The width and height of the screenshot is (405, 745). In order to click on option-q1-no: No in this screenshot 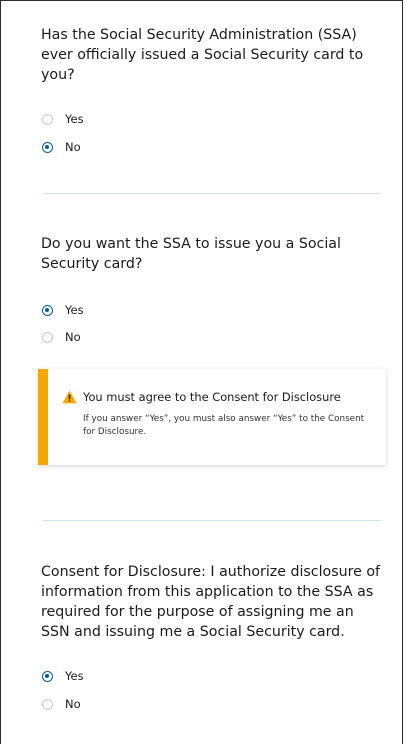, I will do `click(61, 147)`.